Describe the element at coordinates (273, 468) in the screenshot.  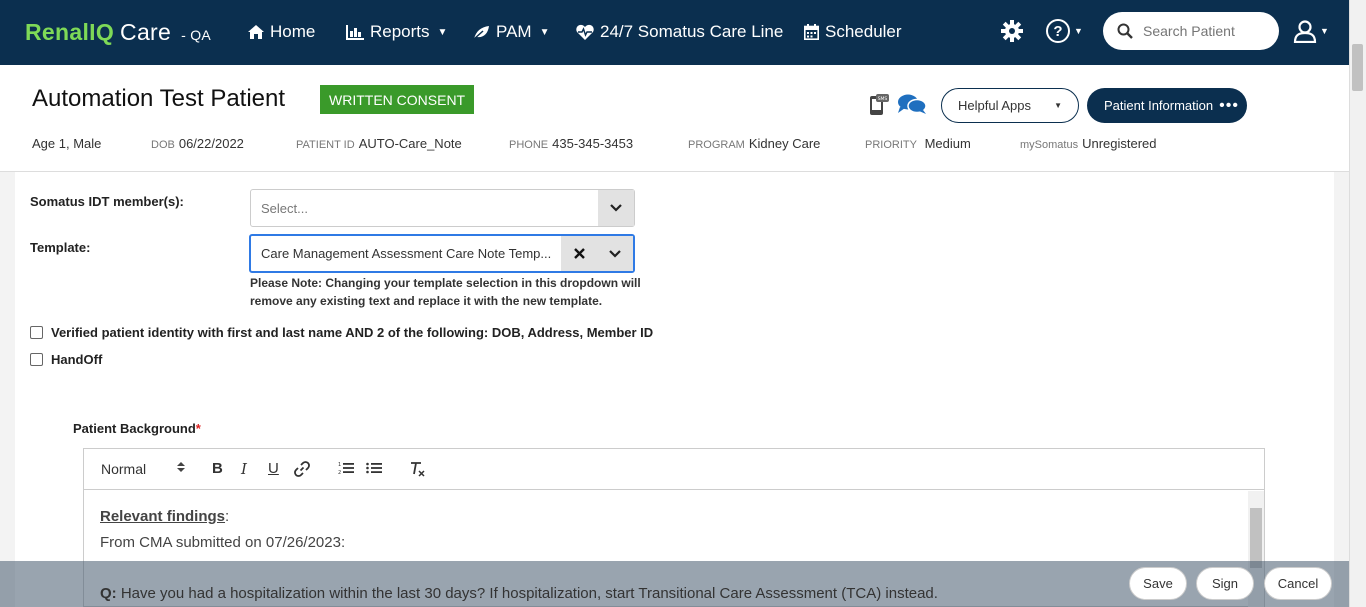
I see `underline-icon: U` at that location.